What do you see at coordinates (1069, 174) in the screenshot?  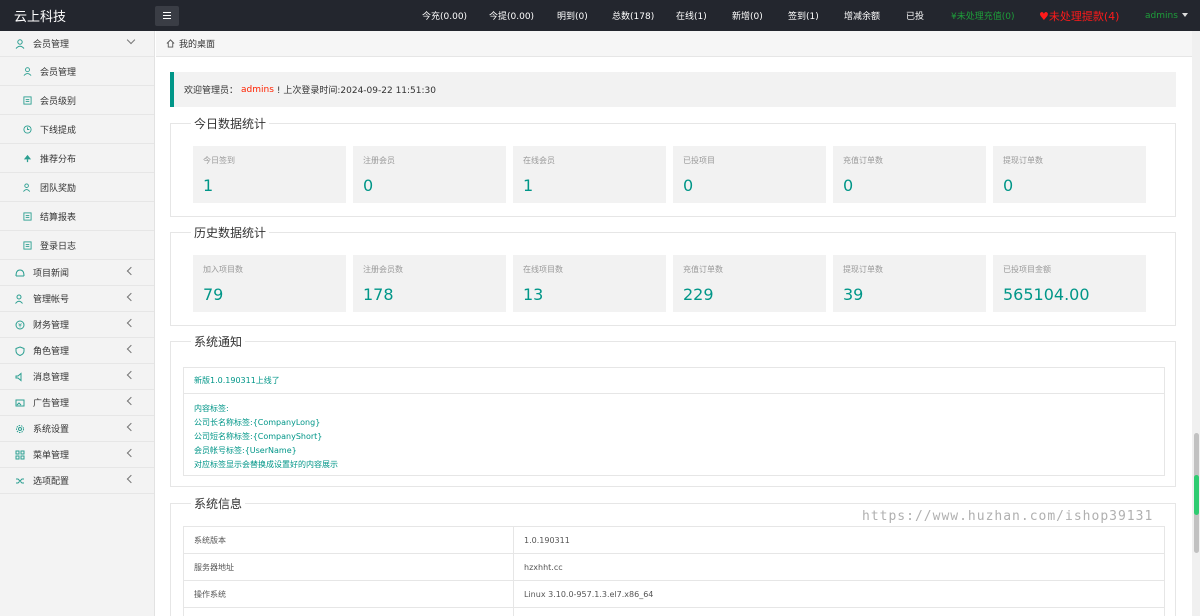 I see `stat-card: 提现订单数 0` at bounding box center [1069, 174].